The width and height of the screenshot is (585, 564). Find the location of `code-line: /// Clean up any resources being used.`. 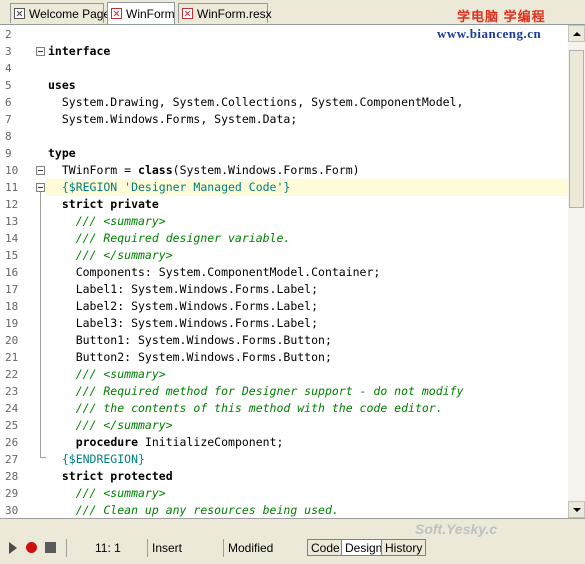

code-line: /// Clean up any resources being used. is located at coordinates (193, 510).